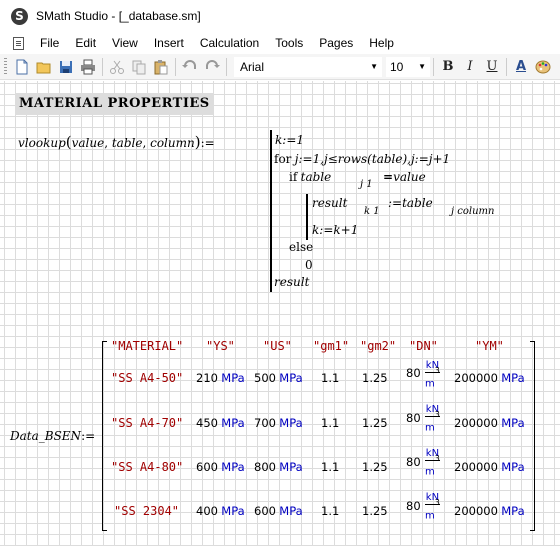 The height and width of the screenshot is (546, 560). I want to click on menu-tools: Tools, so click(289, 43).